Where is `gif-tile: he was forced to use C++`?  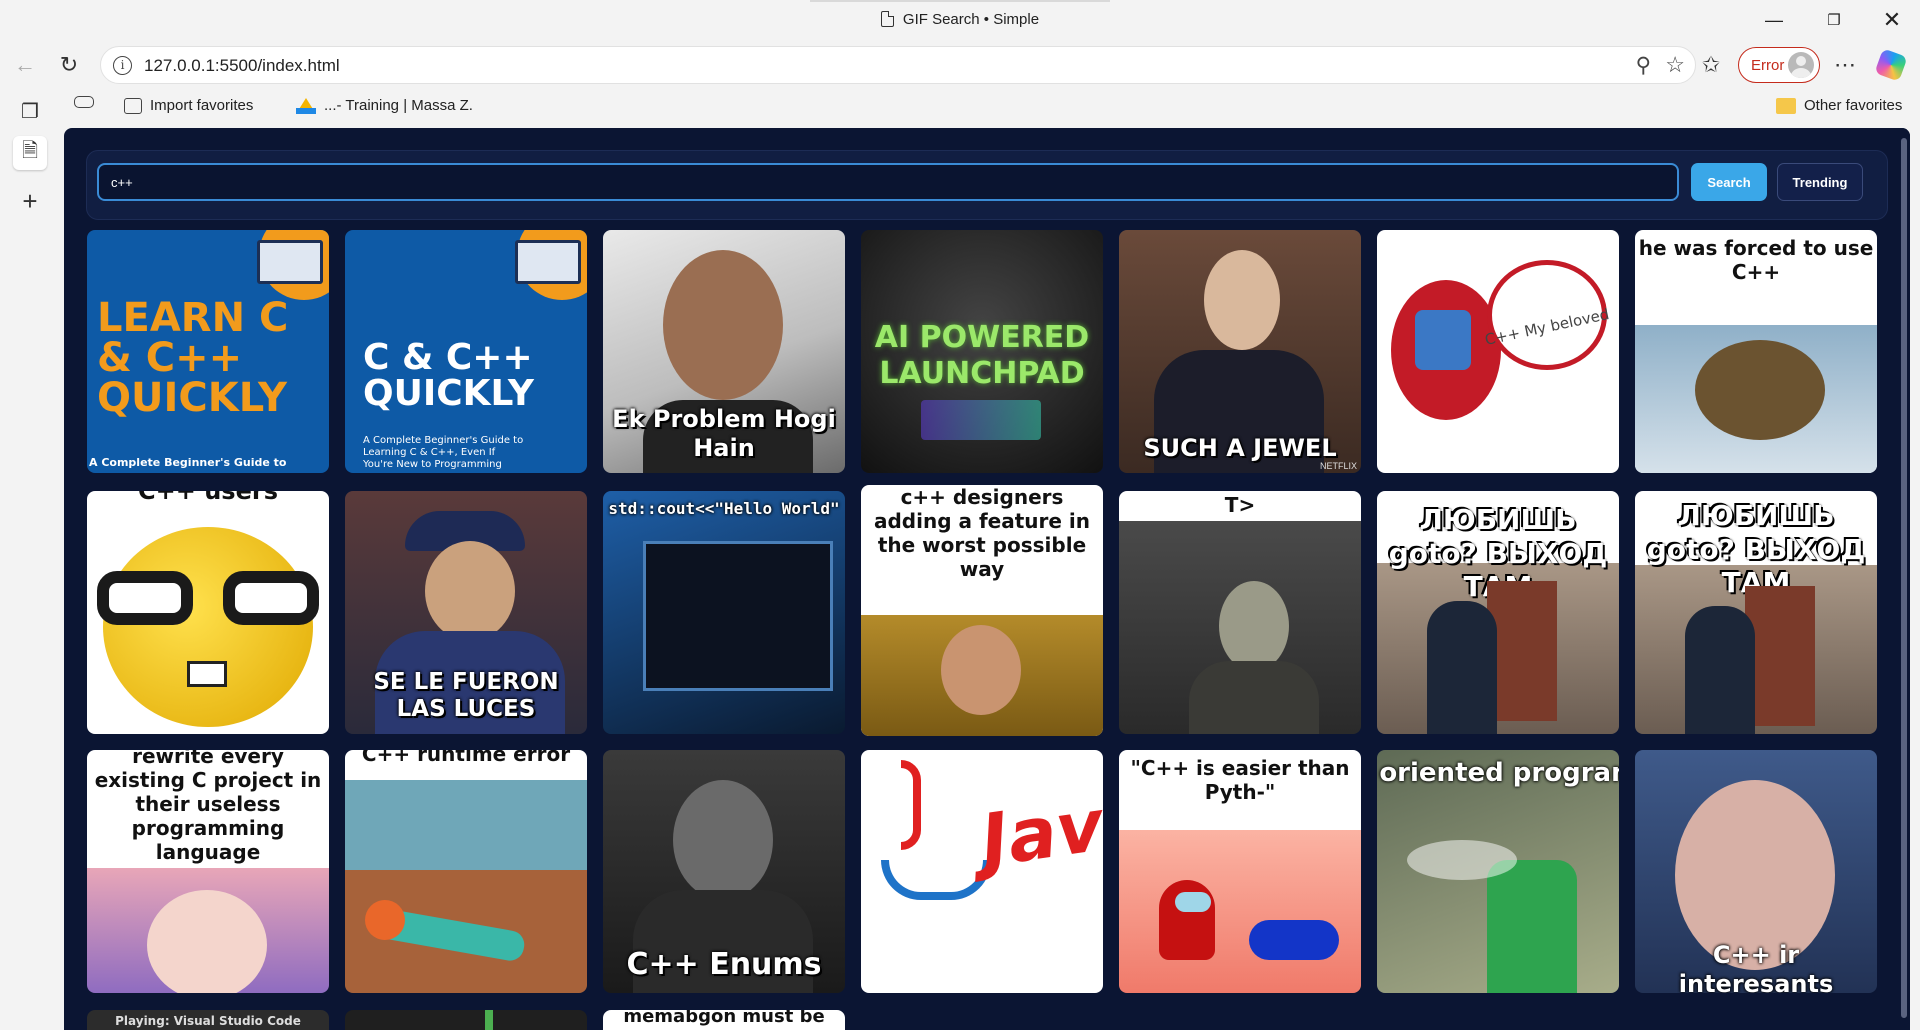
gif-tile: he was forced to use C++ is located at coordinates (1756, 351).